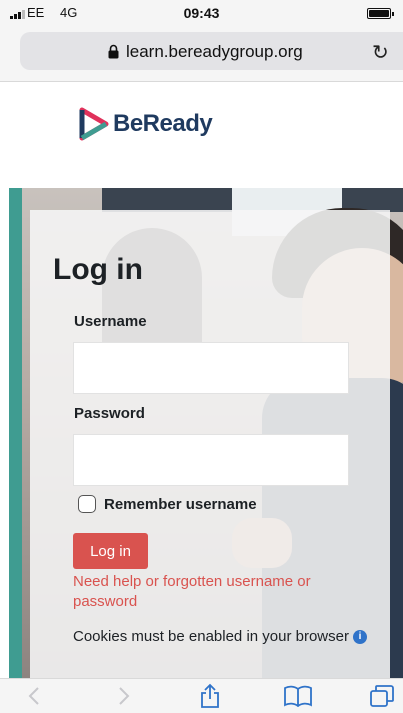  What do you see at coordinates (110, 321) in the screenshot?
I see `username-label: Username` at bounding box center [110, 321].